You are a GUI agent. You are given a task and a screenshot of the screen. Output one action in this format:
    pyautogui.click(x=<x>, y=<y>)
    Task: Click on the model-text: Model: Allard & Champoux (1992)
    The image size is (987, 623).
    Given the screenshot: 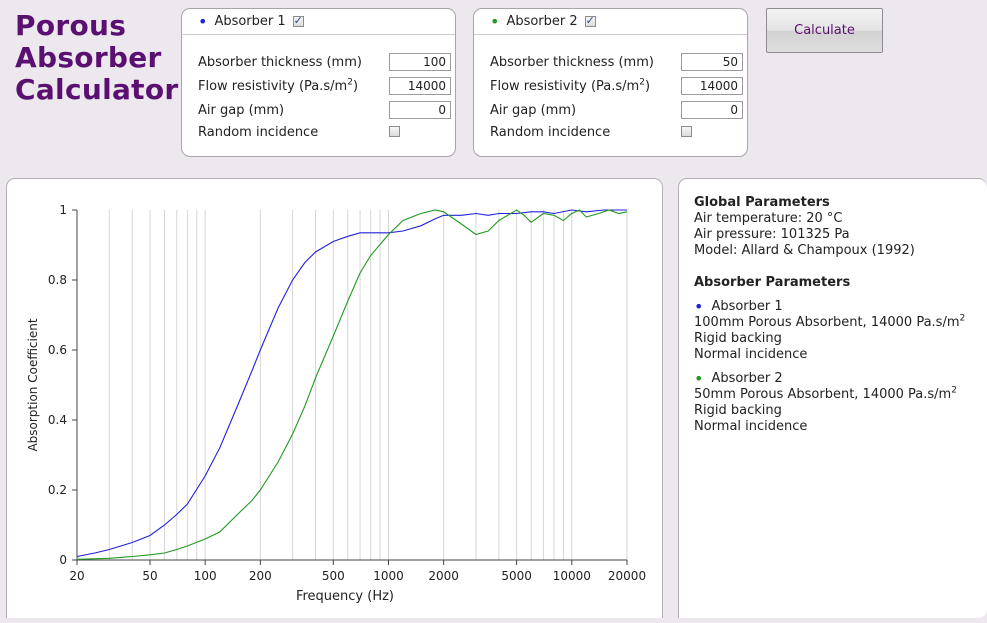 What is the action you would take?
    pyautogui.click(x=804, y=250)
    